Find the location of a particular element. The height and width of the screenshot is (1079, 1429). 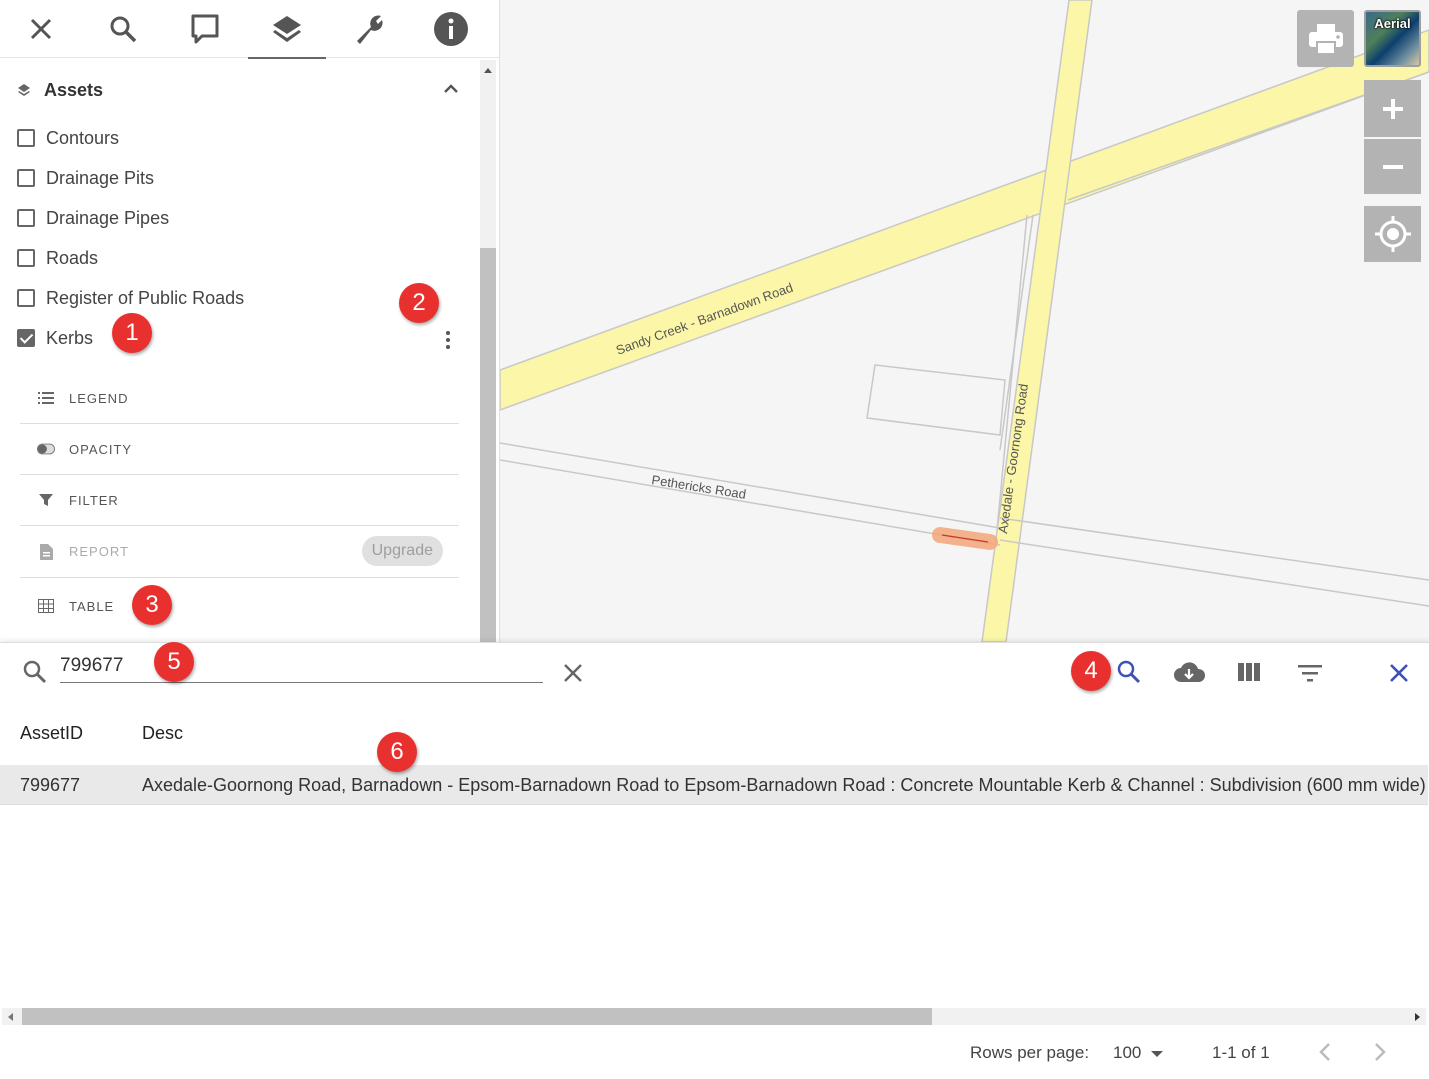

annotation-badge-3: 3 is located at coordinates (152, 605).